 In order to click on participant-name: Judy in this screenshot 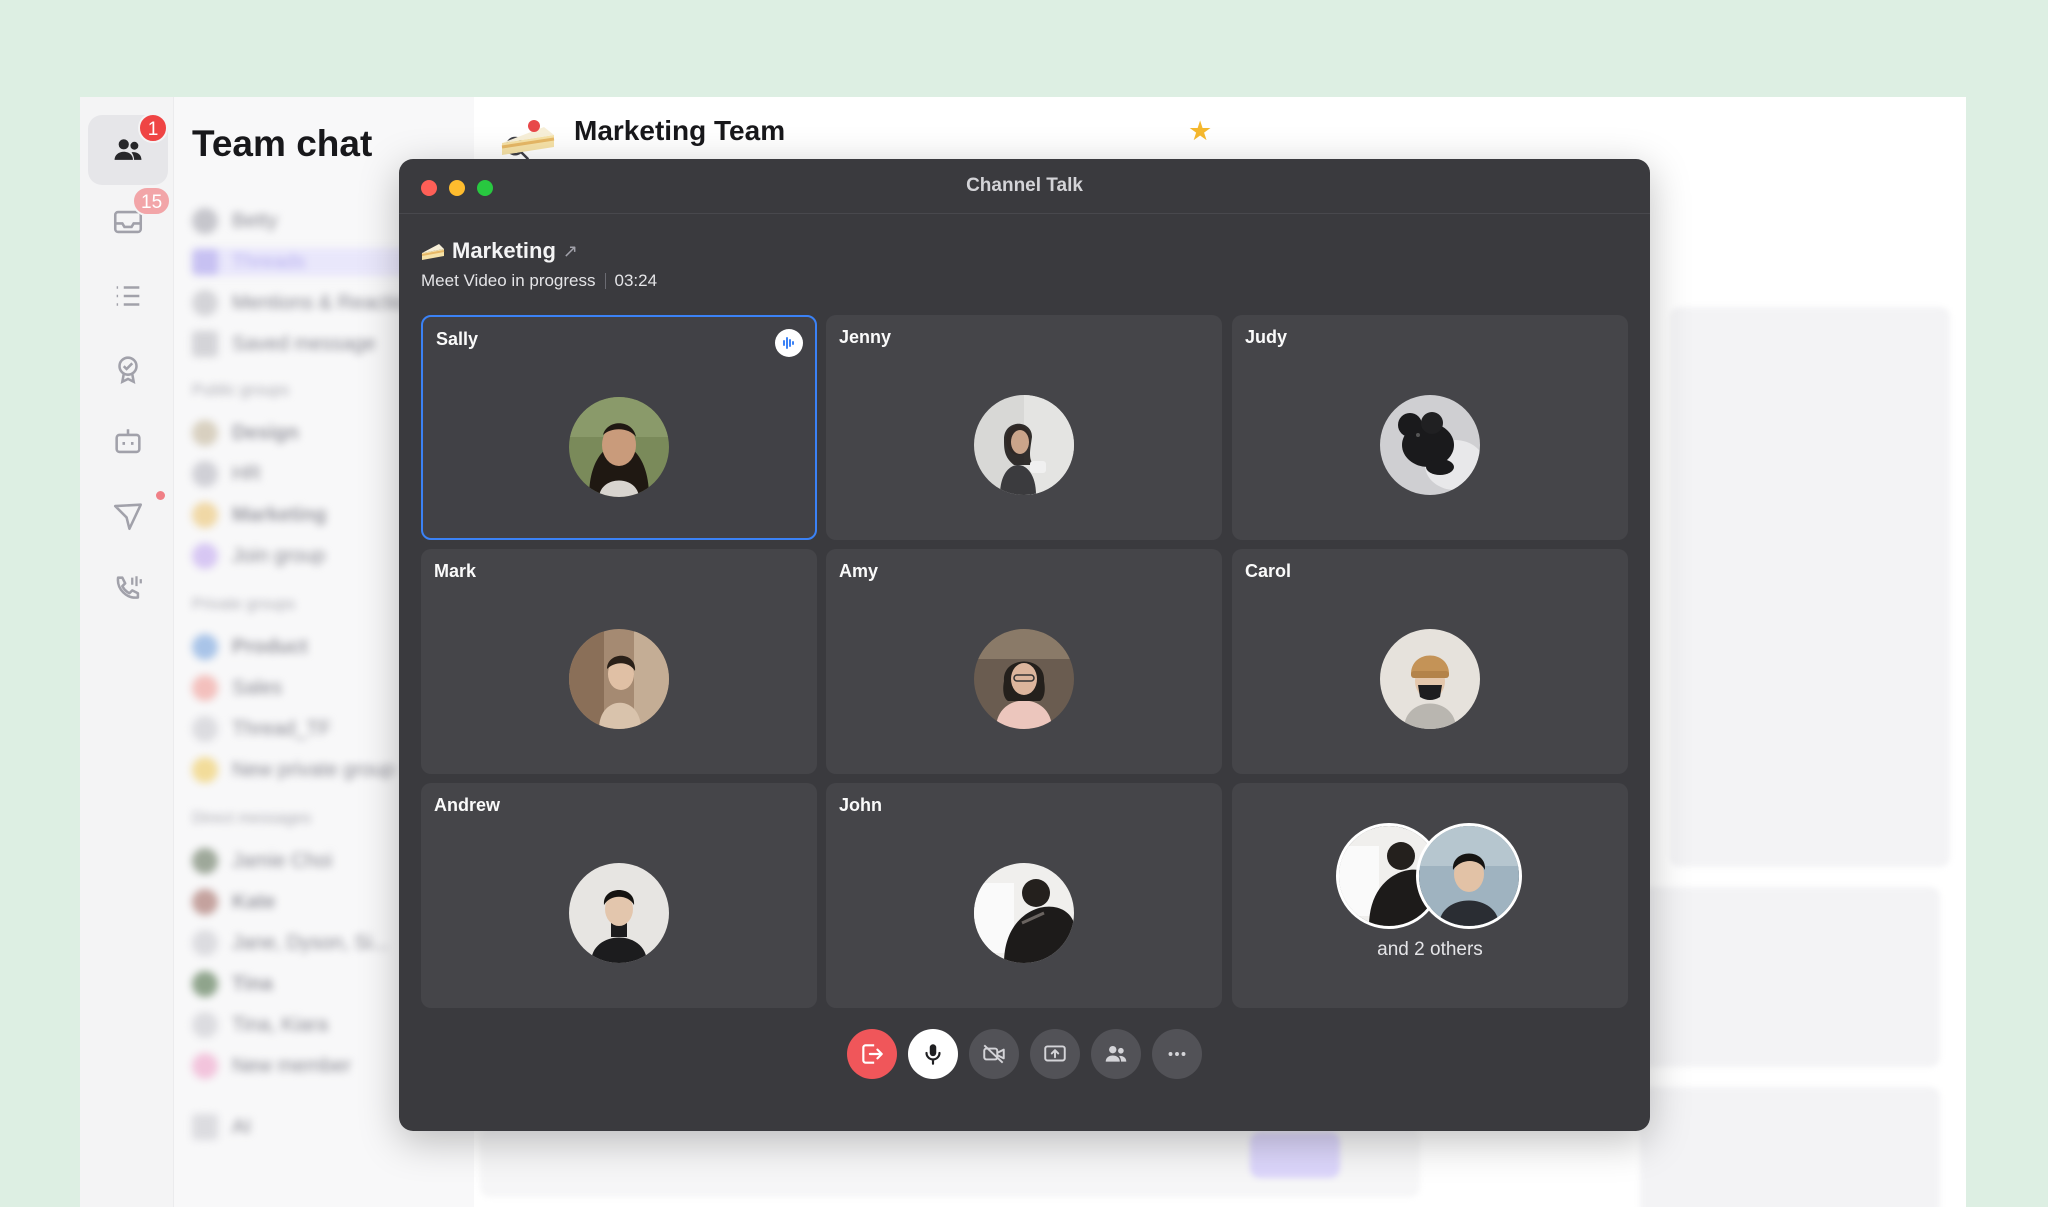, I will do `click(1266, 337)`.